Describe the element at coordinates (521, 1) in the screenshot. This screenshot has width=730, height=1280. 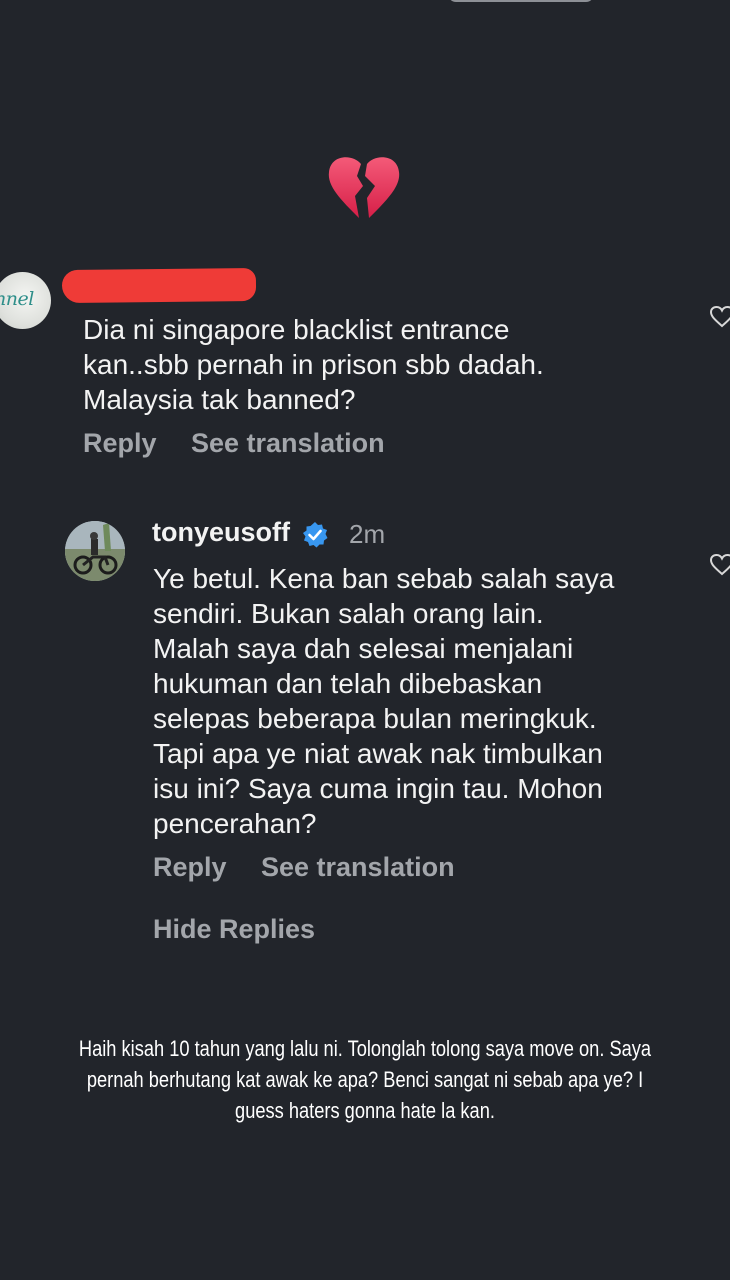
I see `top-pill-outline` at that location.